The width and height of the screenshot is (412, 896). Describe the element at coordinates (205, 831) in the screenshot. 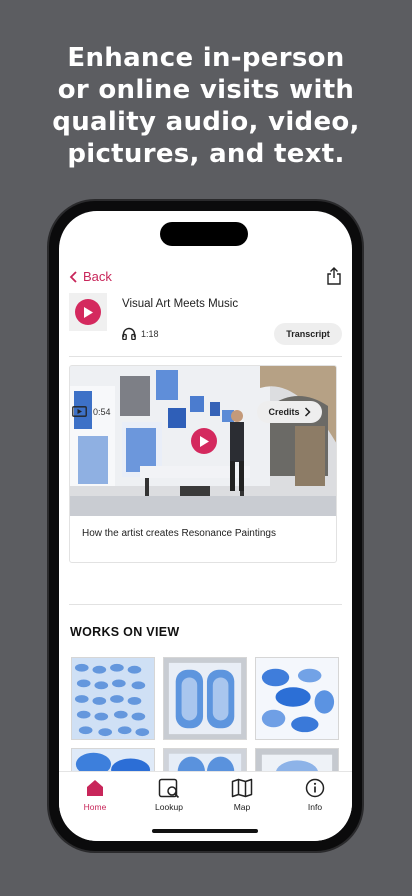

I see `home-indicator` at that location.